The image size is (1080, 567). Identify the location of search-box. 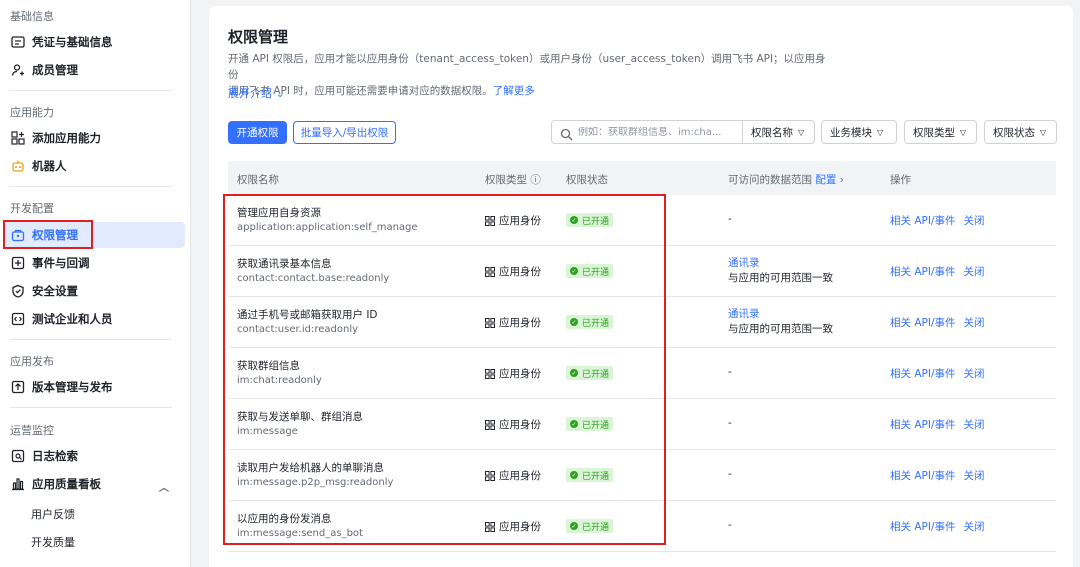
(647, 132).